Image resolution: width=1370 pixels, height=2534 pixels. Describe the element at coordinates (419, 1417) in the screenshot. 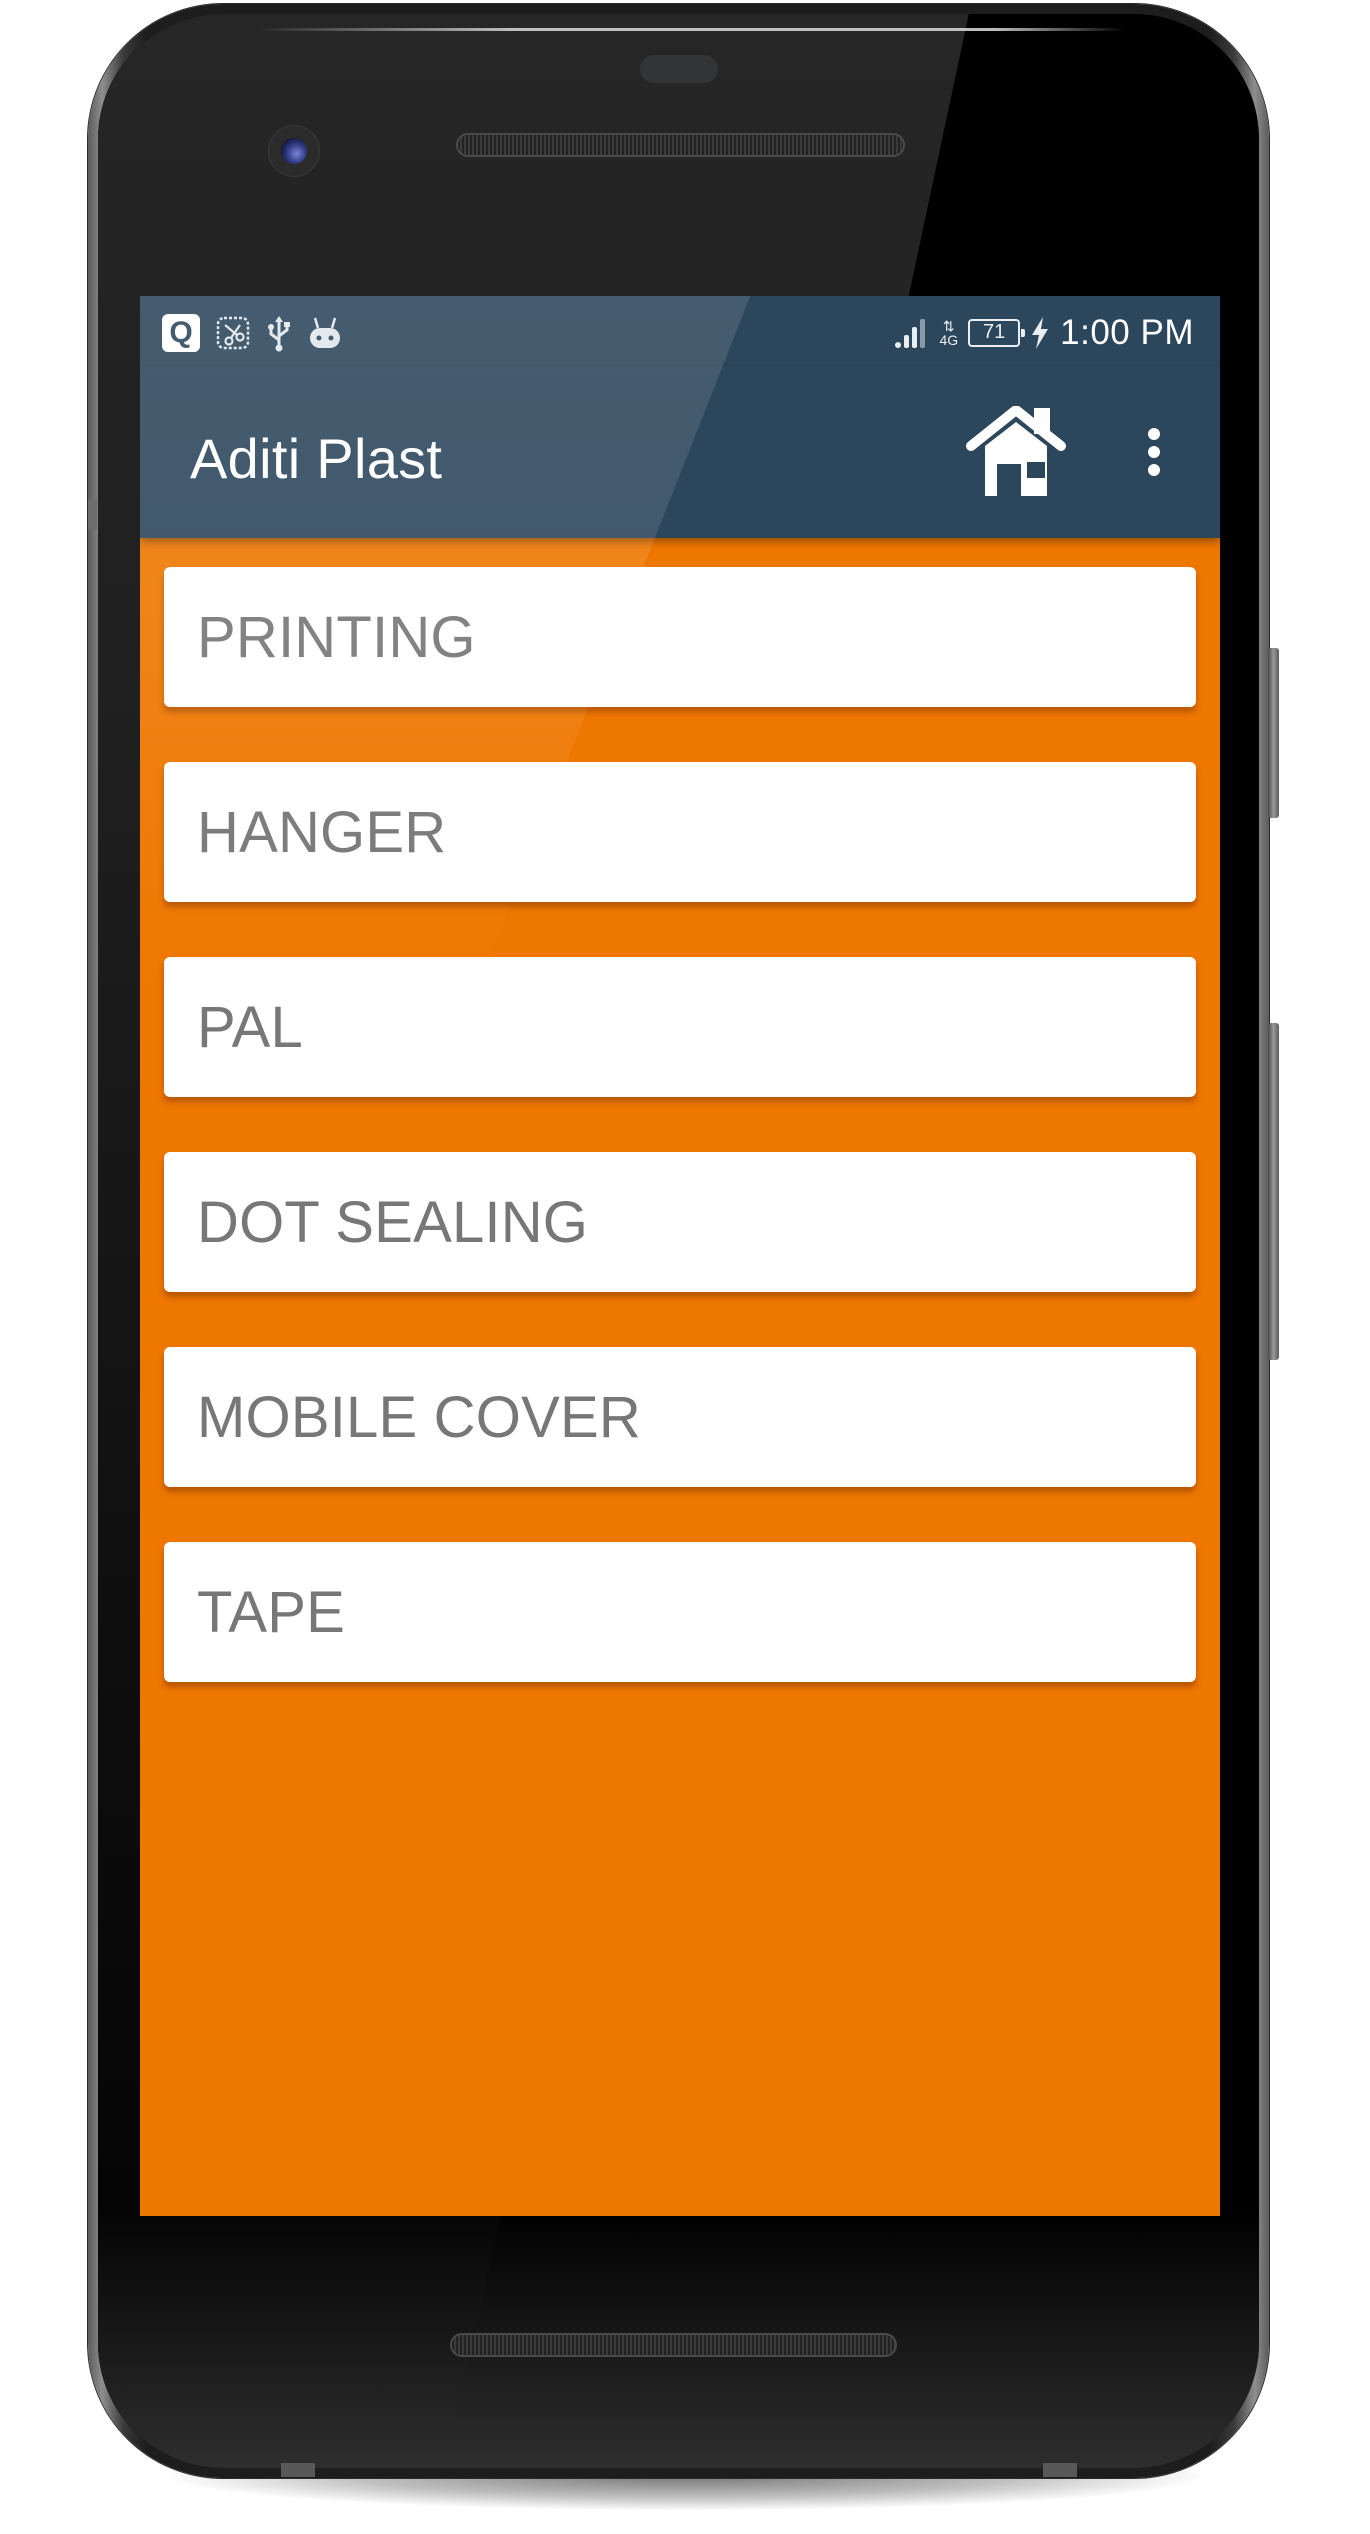

I see `category-label: MOBILE COVER` at that location.